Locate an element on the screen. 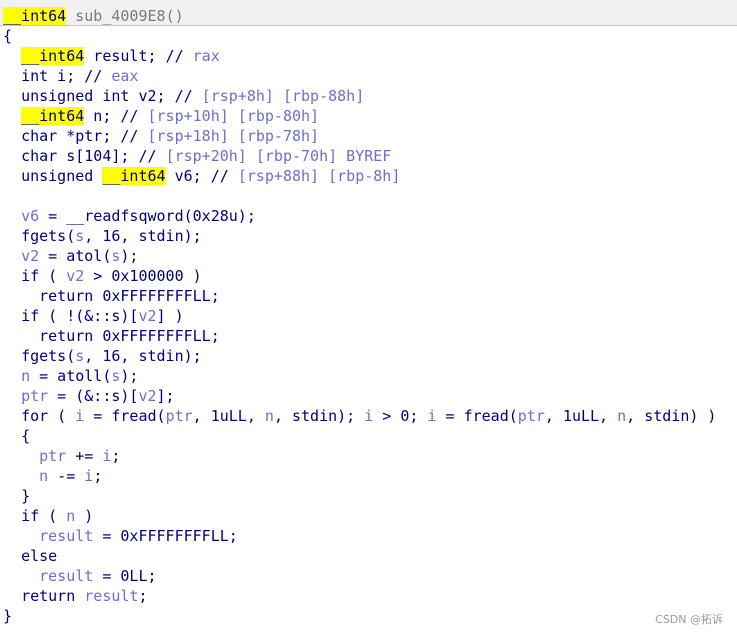  code-line: return result; is located at coordinates (84, 596).